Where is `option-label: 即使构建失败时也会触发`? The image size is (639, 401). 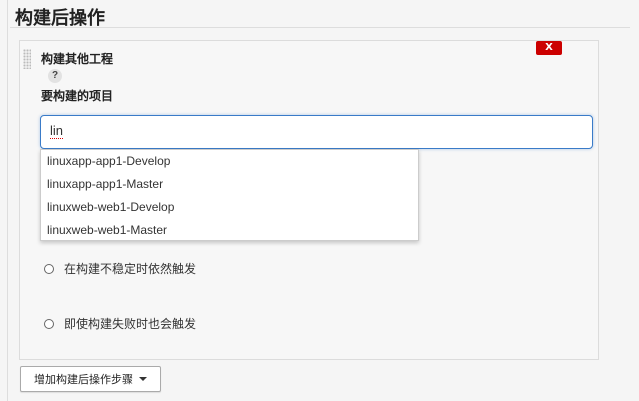
option-label: 即使构建失败时也会触发 is located at coordinates (130, 324).